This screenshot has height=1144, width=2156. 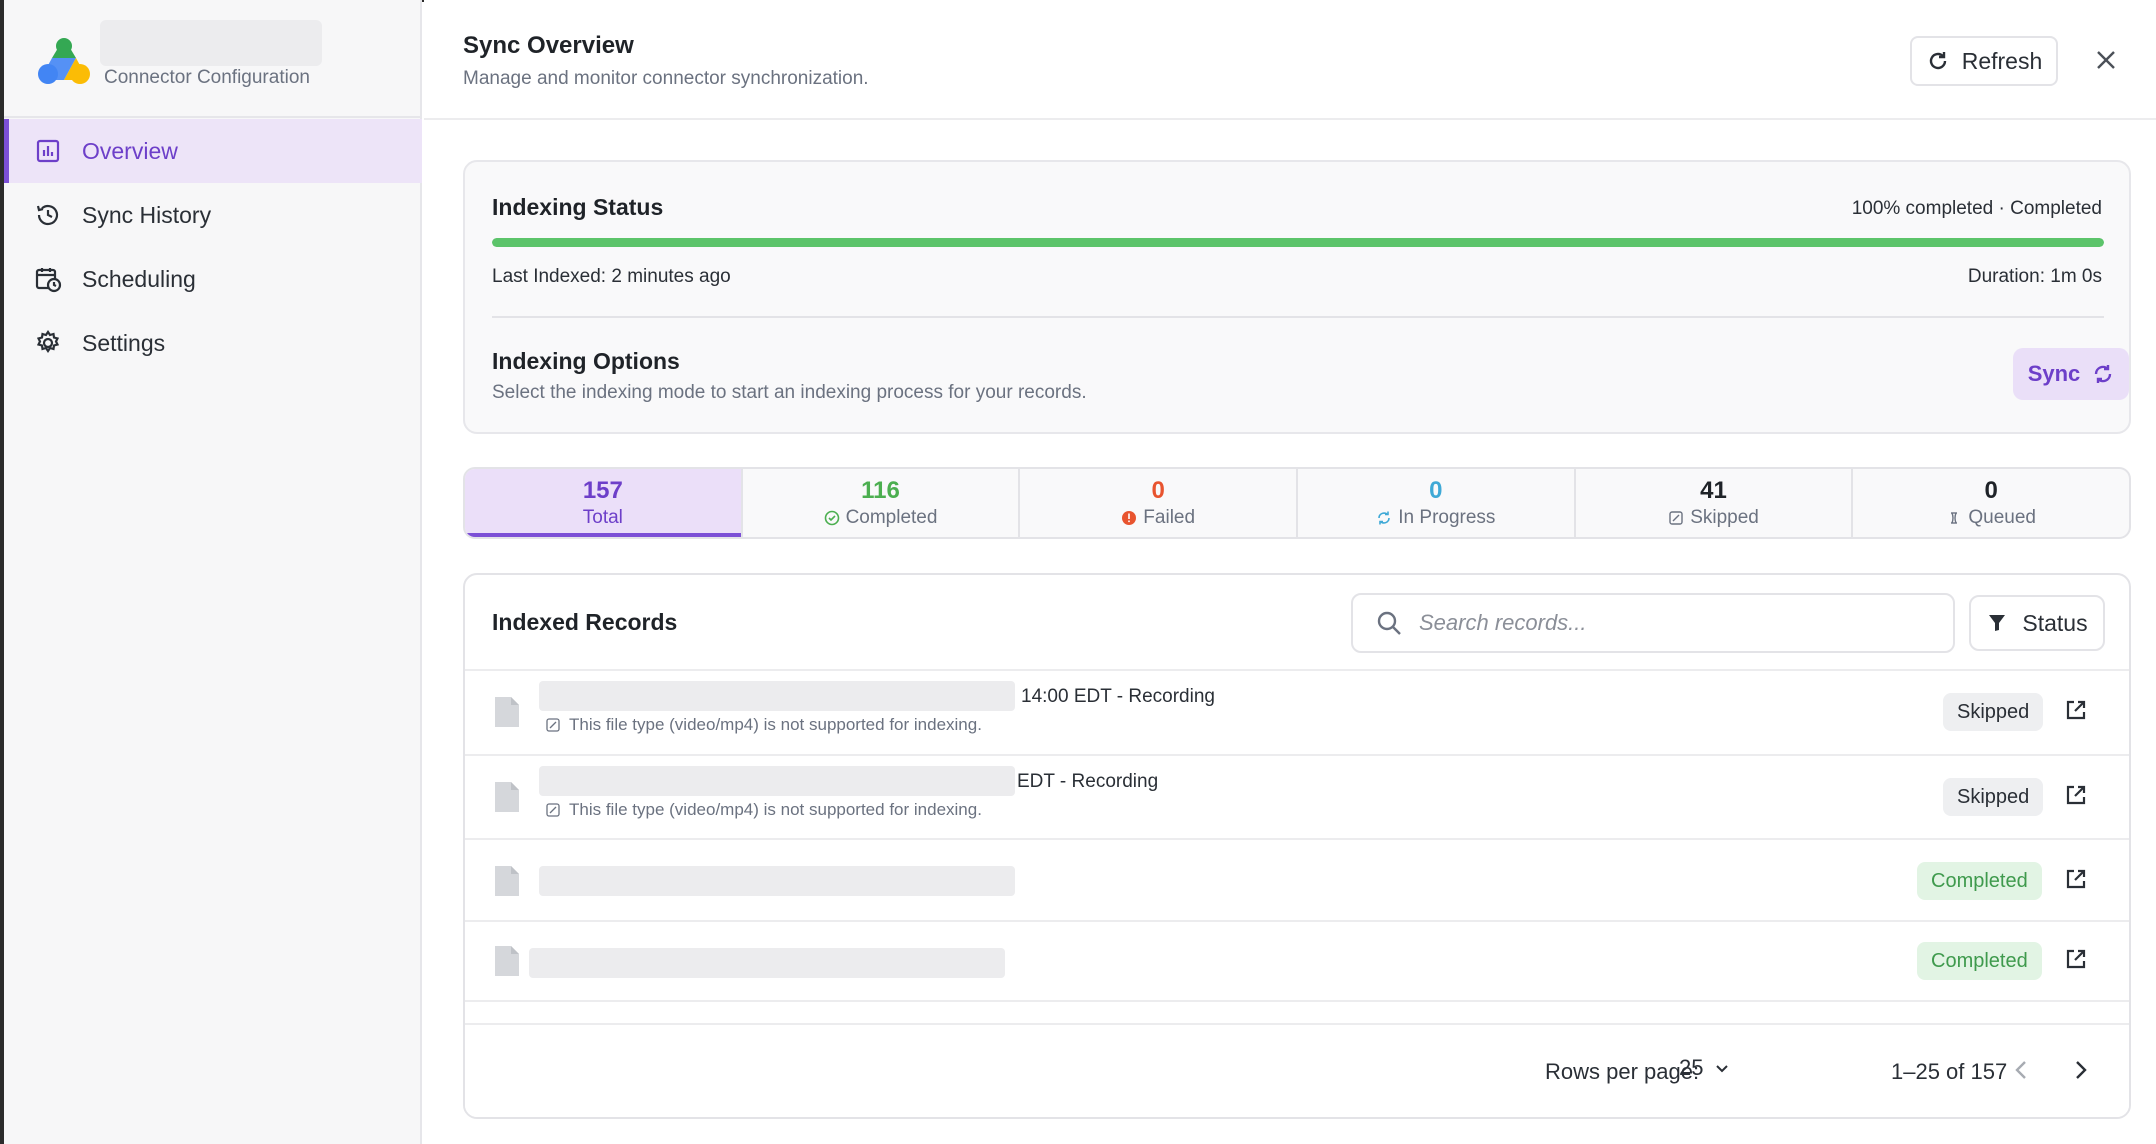 I want to click on status-filter-button: Status, so click(x=2037, y=623).